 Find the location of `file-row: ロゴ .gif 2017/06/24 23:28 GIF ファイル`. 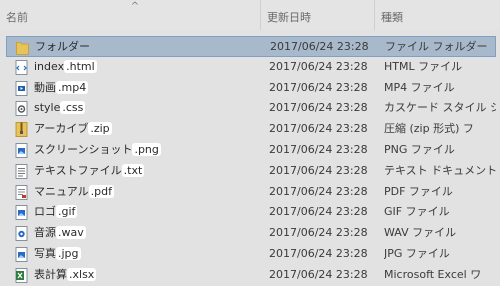

file-row: ロゴ .gif 2017/06/24 23:28 GIF ファイル is located at coordinates (251, 212).